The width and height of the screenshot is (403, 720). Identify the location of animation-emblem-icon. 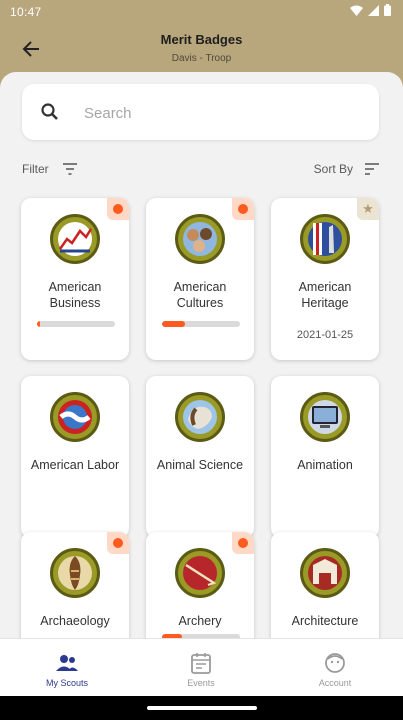
(325, 417).